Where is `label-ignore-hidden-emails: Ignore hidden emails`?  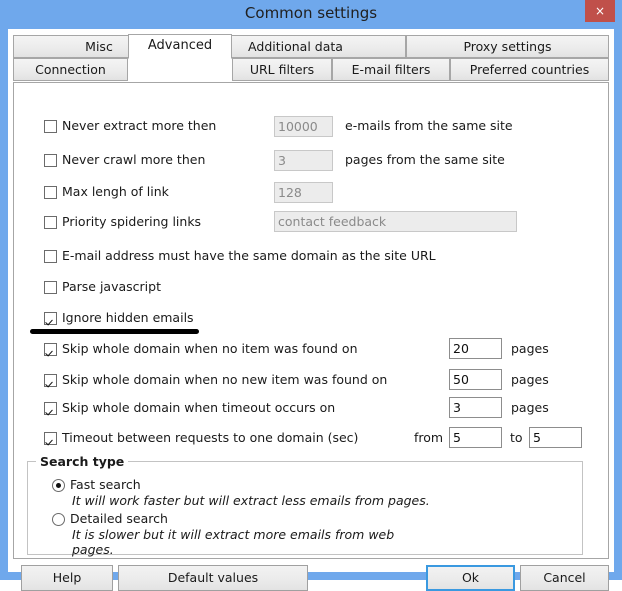 label-ignore-hidden-emails: Ignore hidden emails is located at coordinates (128, 317).